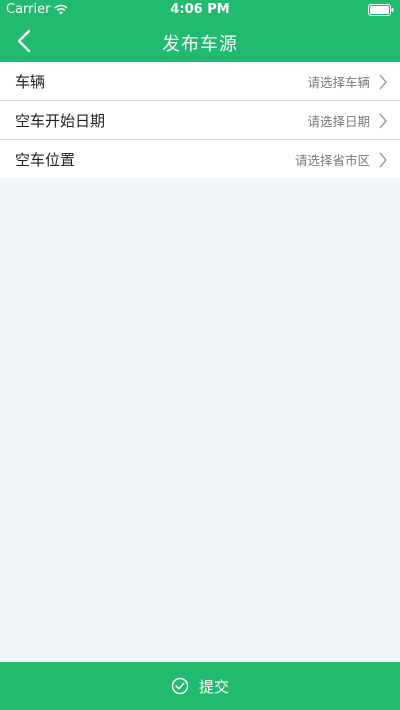 This screenshot has width=400, height=710. I want to click on row-placeholder: 请选择车辆, so click(338, 82).